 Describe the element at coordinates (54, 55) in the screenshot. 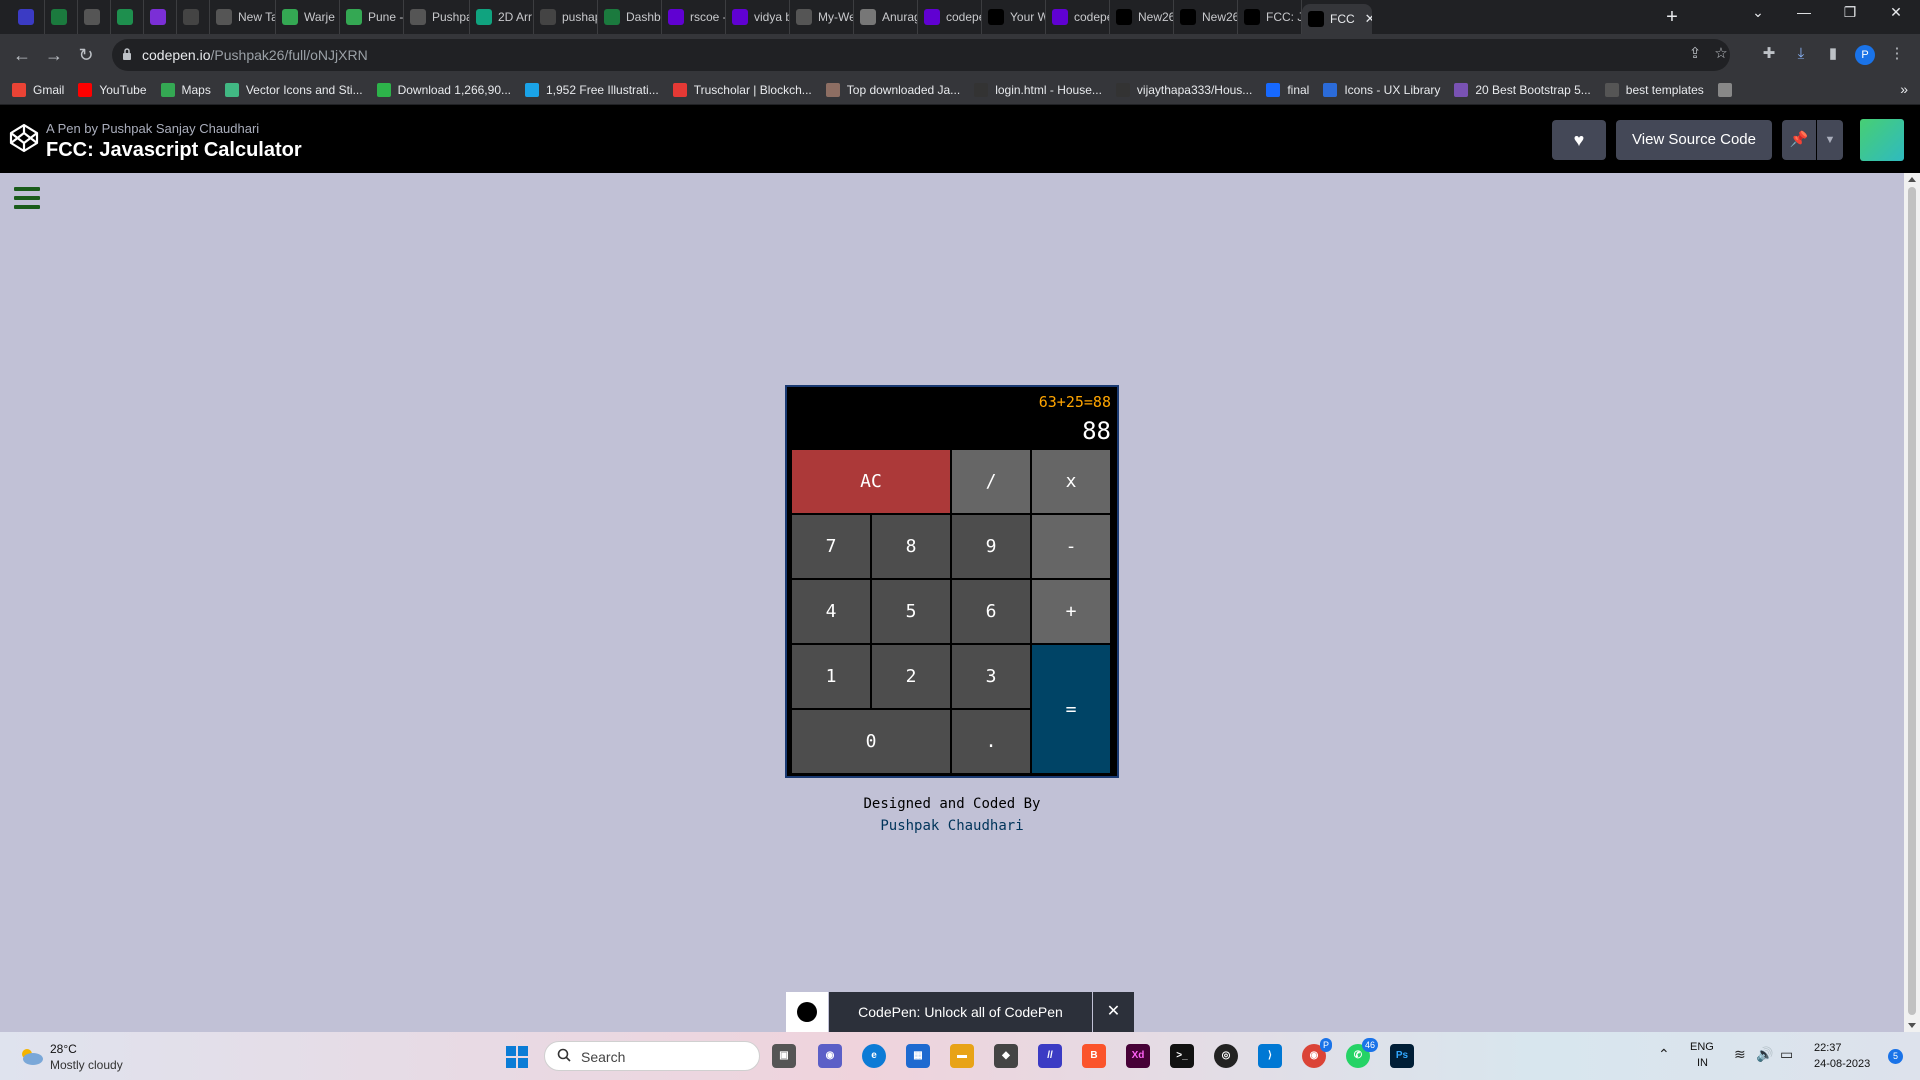

I see `forward-arrow-icon: →` at that location.